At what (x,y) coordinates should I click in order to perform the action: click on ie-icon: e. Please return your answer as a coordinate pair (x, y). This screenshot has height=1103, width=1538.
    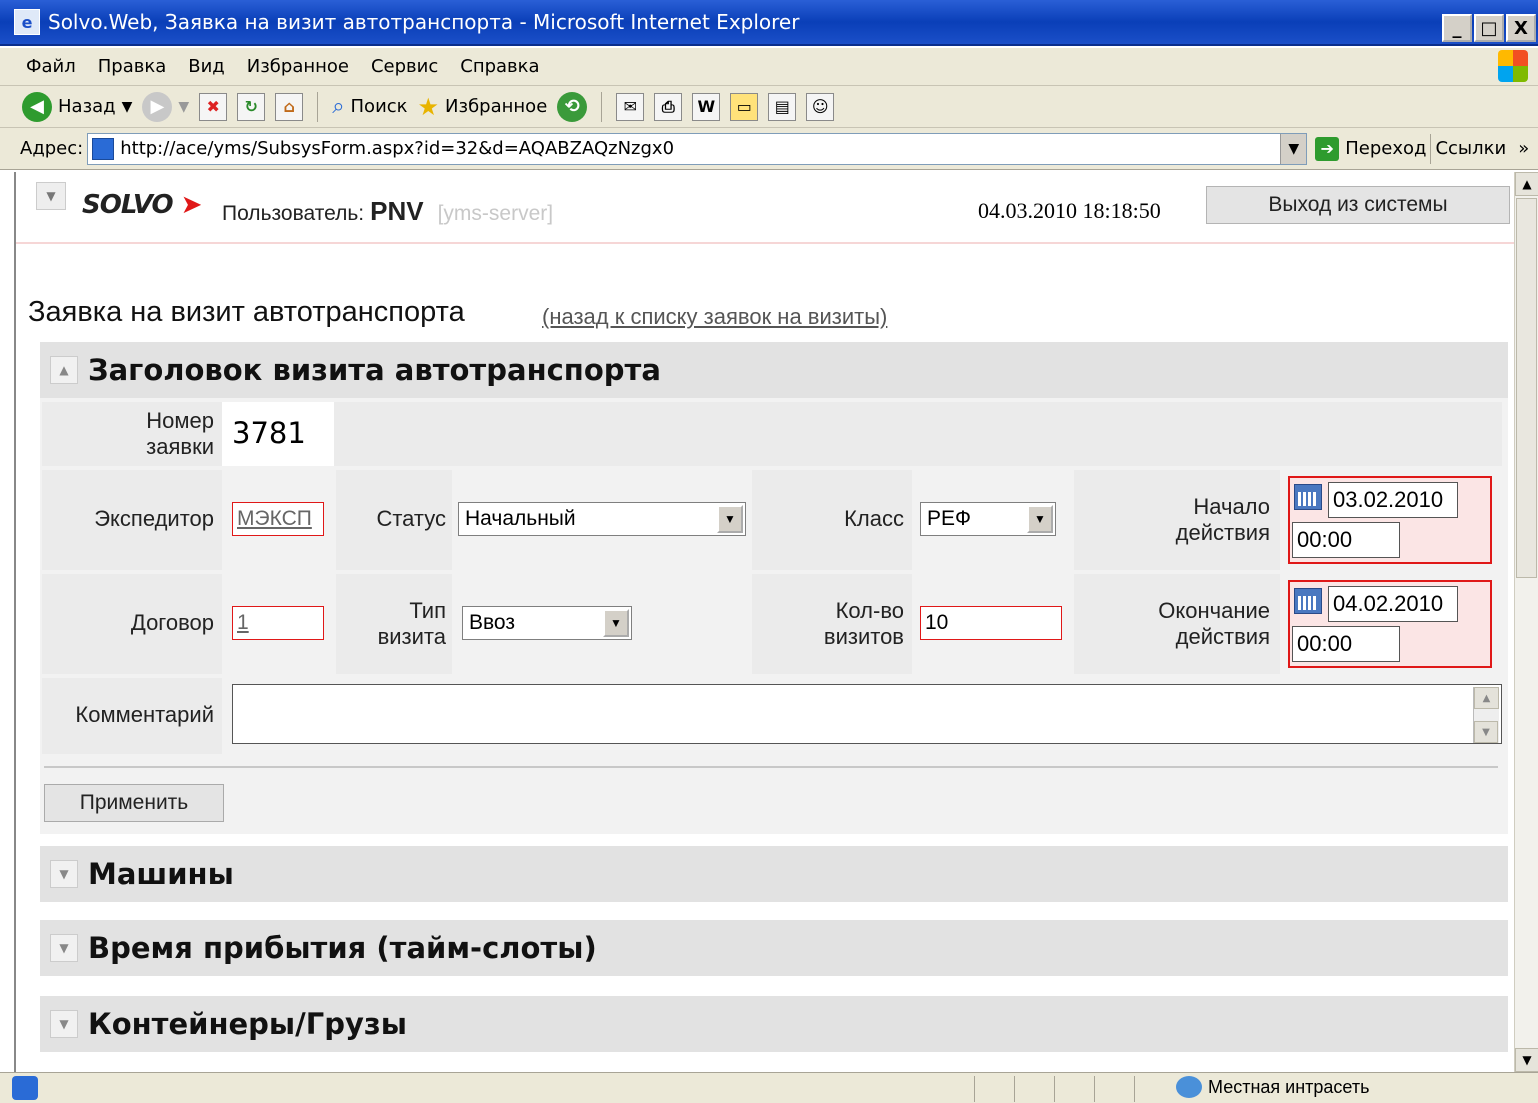
    Looking at the image, I should click on (27, 22).